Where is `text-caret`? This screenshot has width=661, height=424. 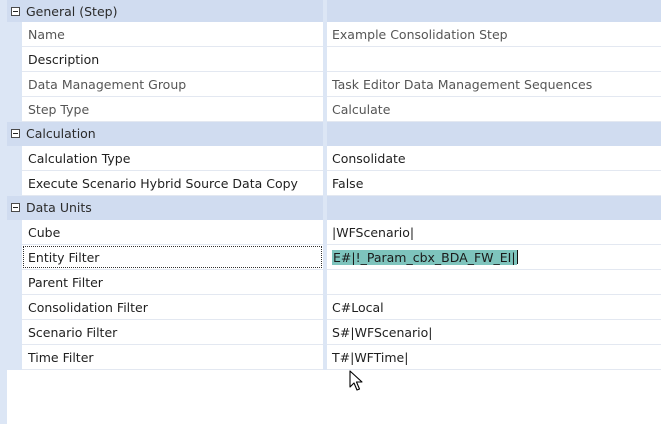 text-caret is located at coordinates (517, 257).